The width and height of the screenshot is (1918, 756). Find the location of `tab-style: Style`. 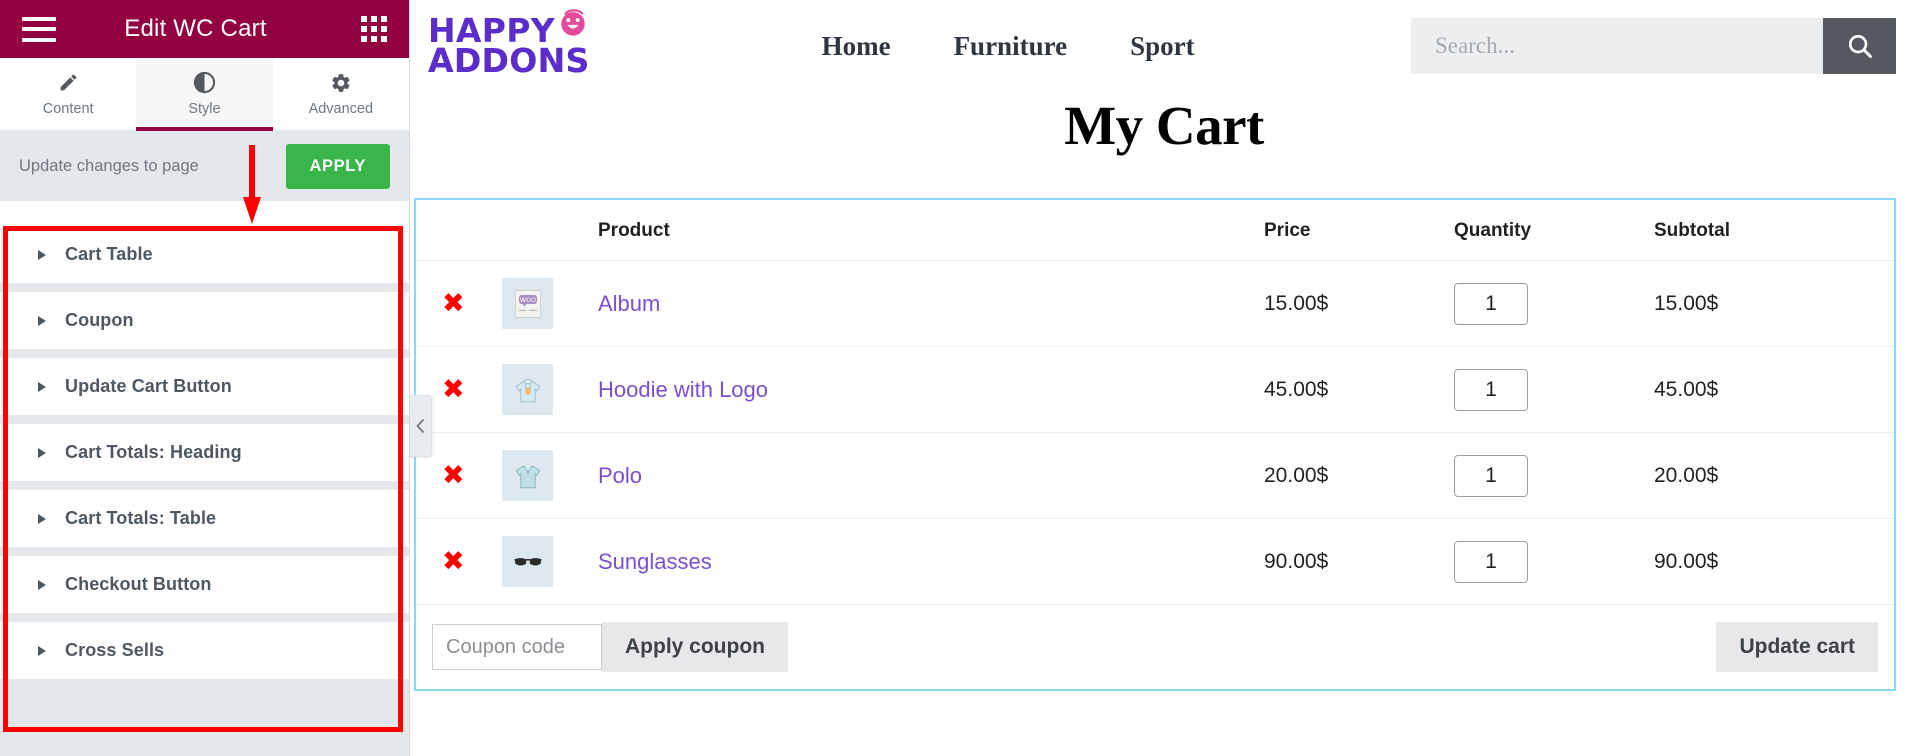

tab-style: Style is located at coordinates (204, 94).